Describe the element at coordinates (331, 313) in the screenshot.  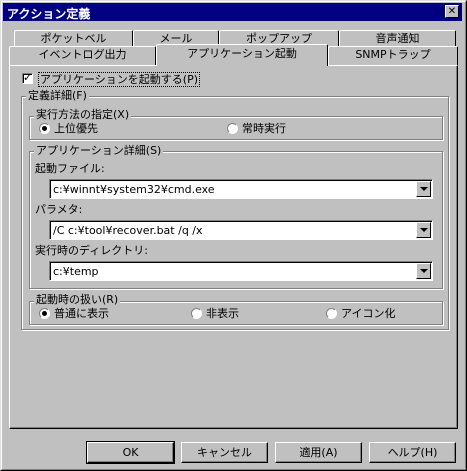
I see `startup-icon-radio` at that location.